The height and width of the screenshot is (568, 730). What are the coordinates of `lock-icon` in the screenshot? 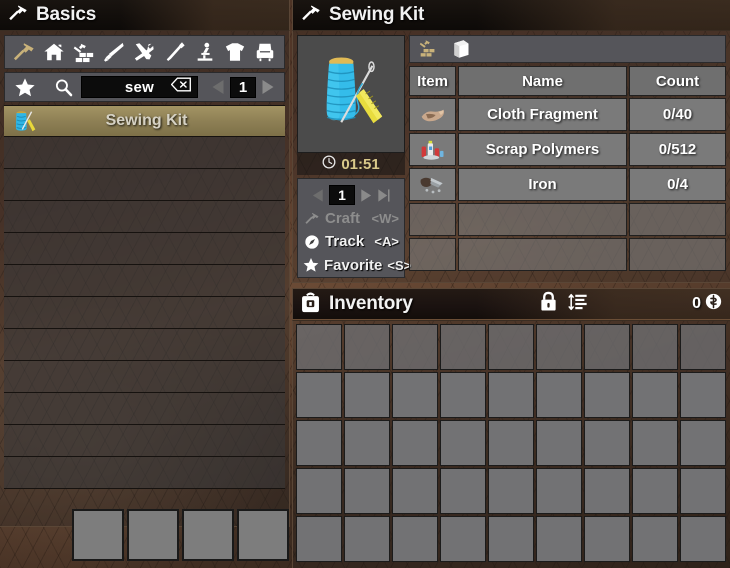 It's located at (548, 304).